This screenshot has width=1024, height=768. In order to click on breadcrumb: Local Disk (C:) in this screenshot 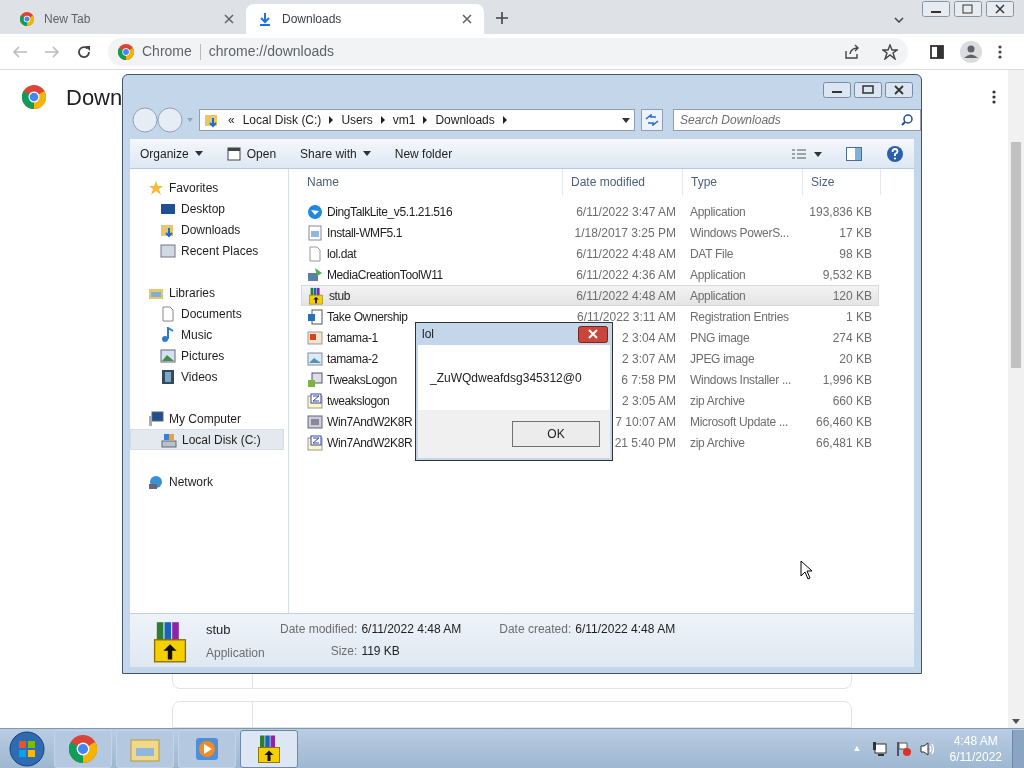, I will do `click(282, 120)`.